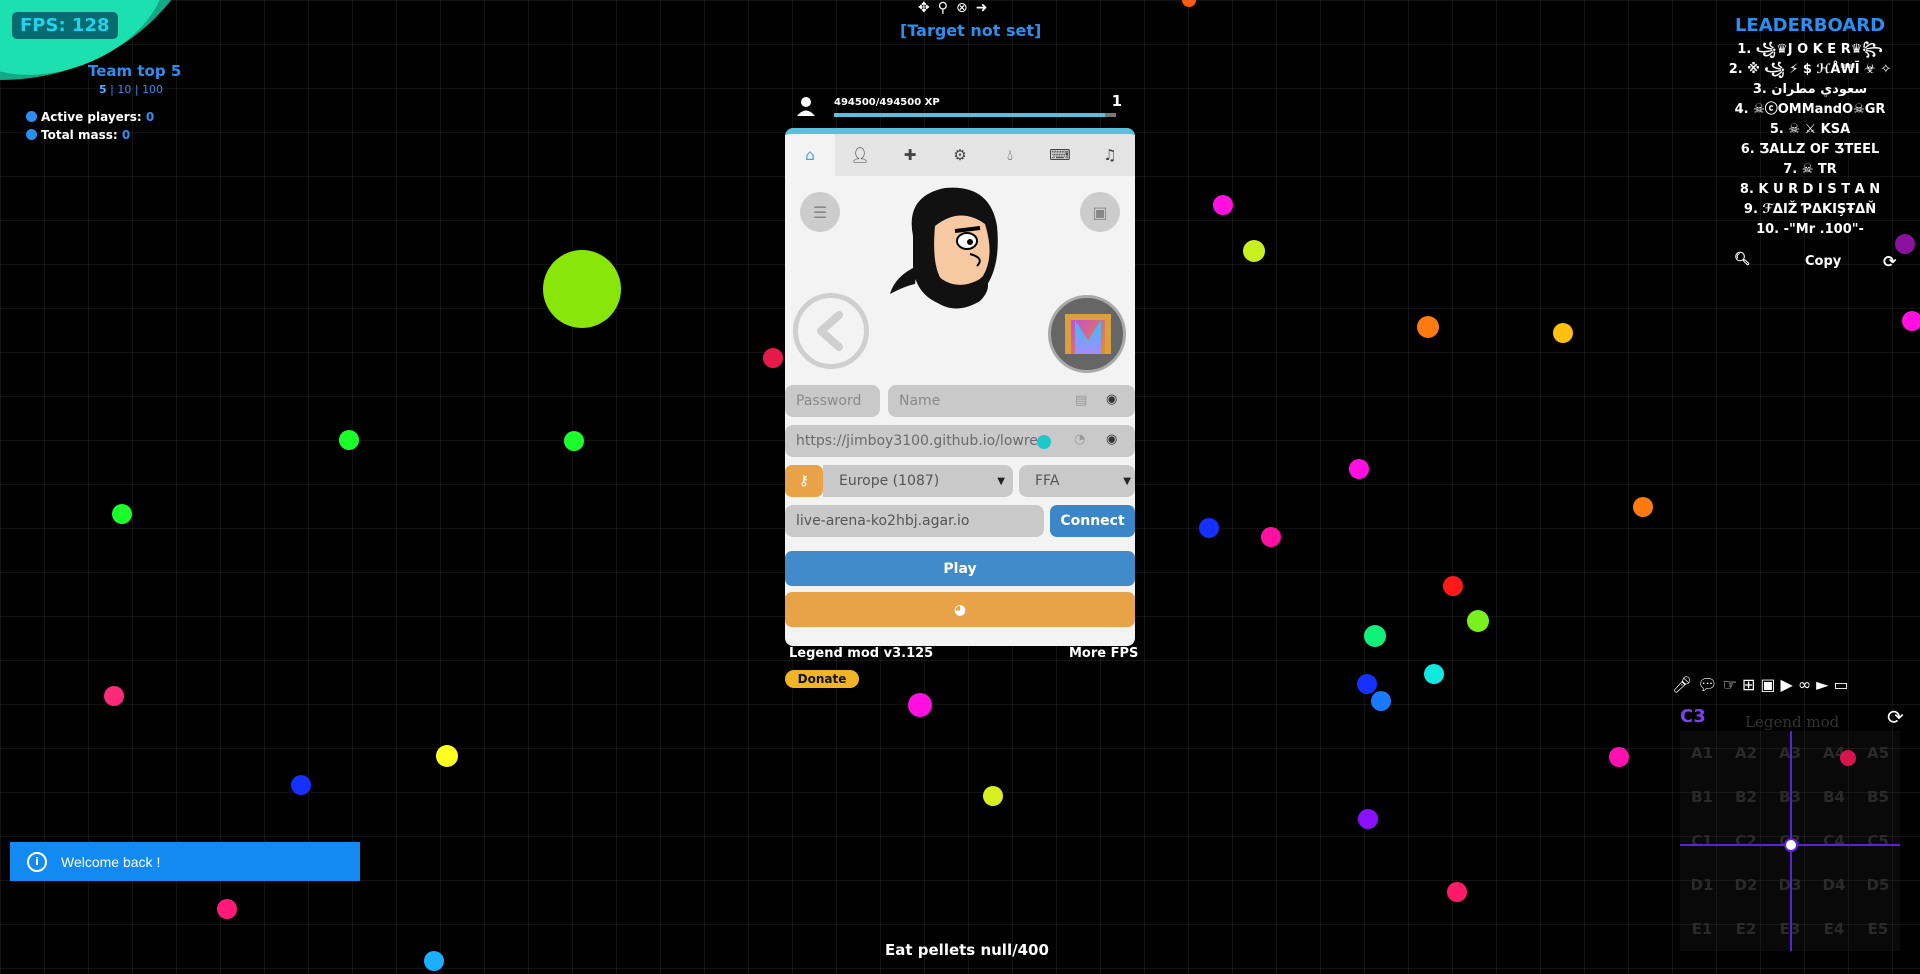  Describe the element at coordinates (90, 117) in the screenshot. I see `active-players-stat: Active players: 0` at that location.